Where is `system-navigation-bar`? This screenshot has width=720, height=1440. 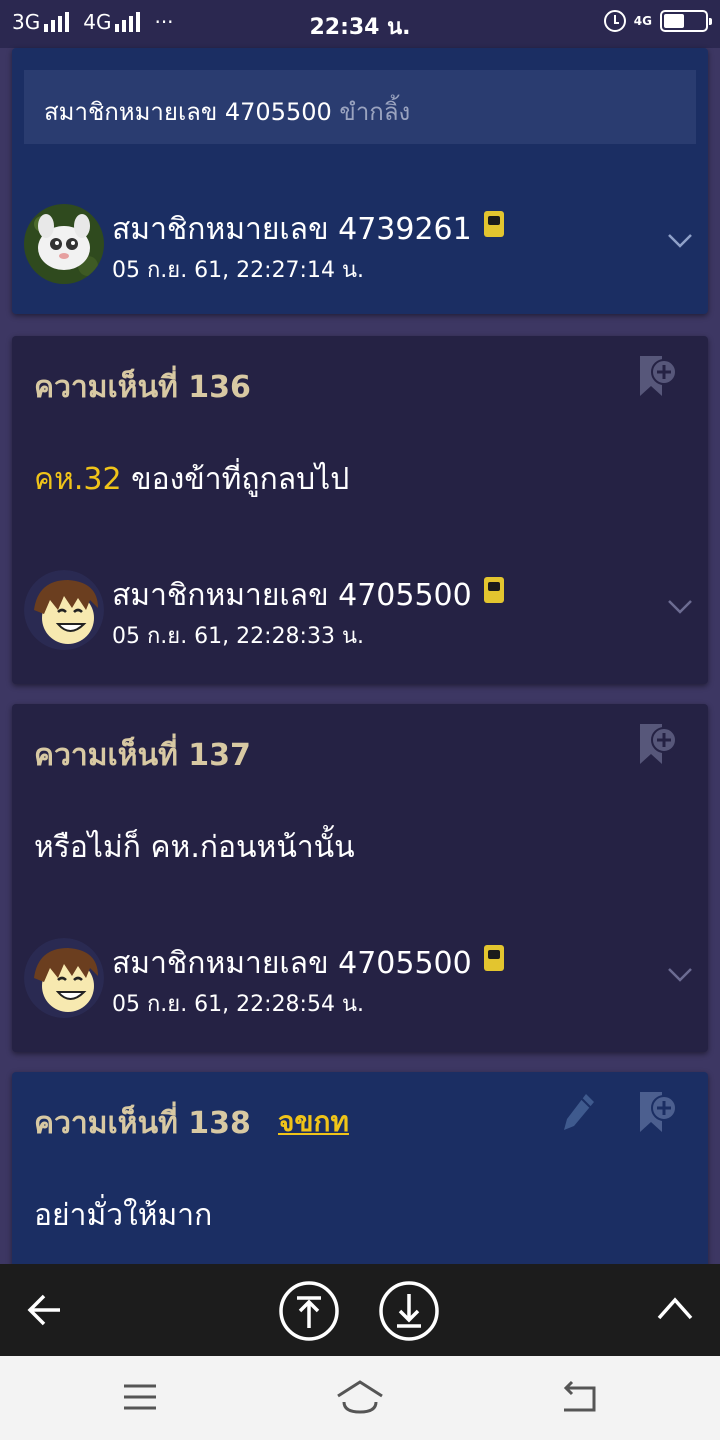
system-navigation-bar is located at coordinates (360, 1398).